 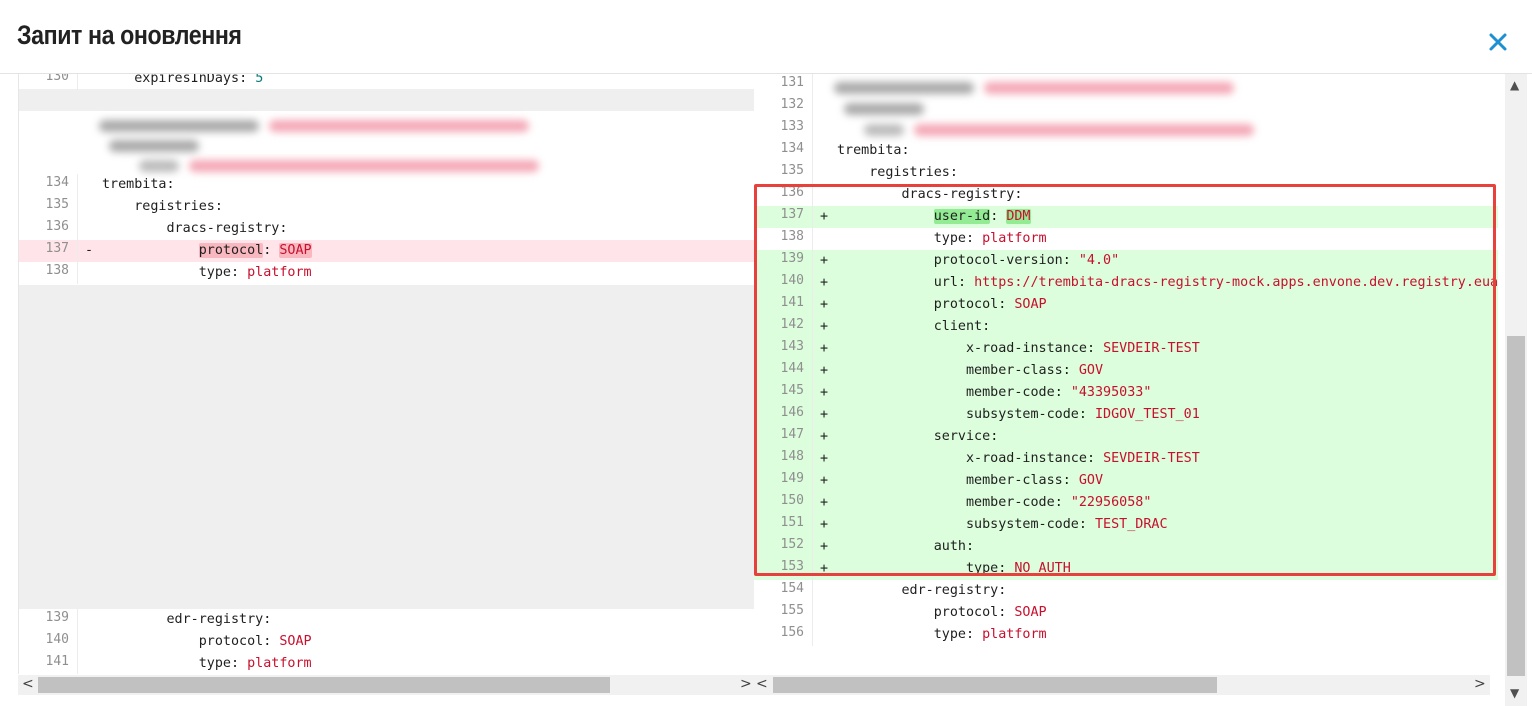 I want to click on vertical-scroll-thumb, so click(x=1516, y=506).